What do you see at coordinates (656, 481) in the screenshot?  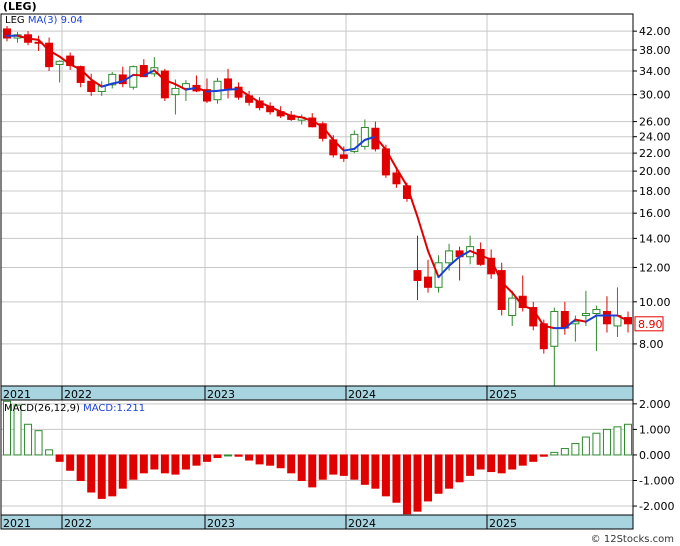 I see `macd-tick-label: -1.000` at bounding box center [656, 481].